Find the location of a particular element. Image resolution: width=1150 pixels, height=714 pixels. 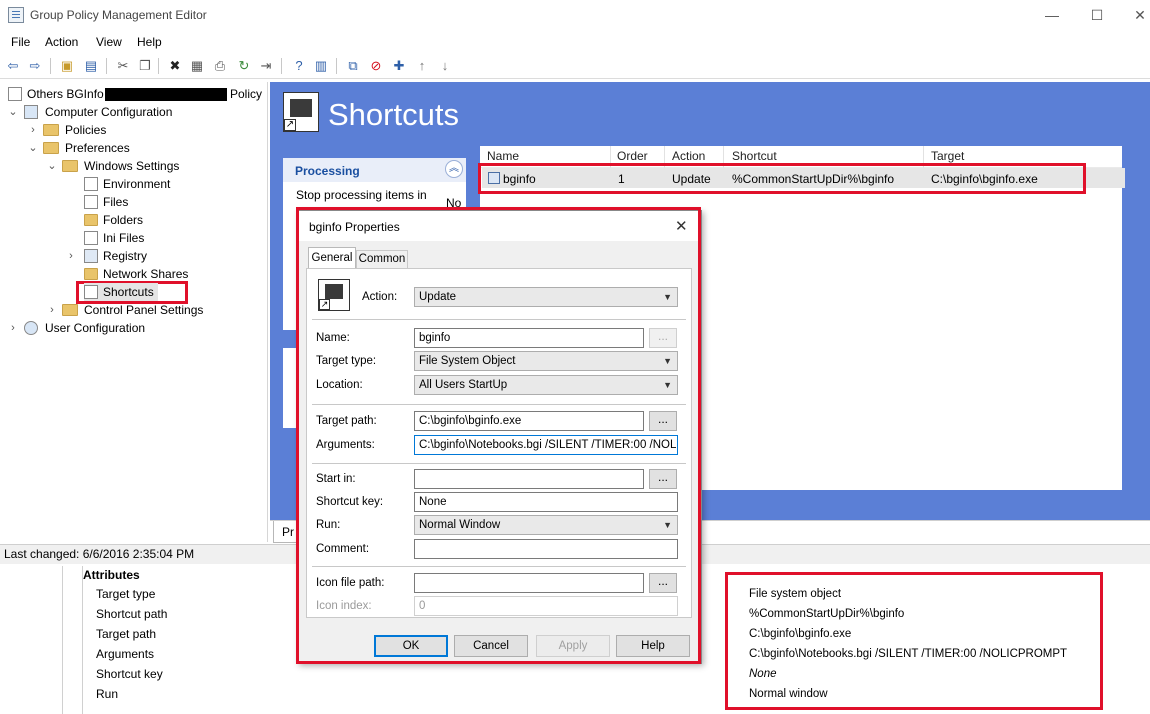

tree-label: Shortcuts is located at coordinates (128, 292).